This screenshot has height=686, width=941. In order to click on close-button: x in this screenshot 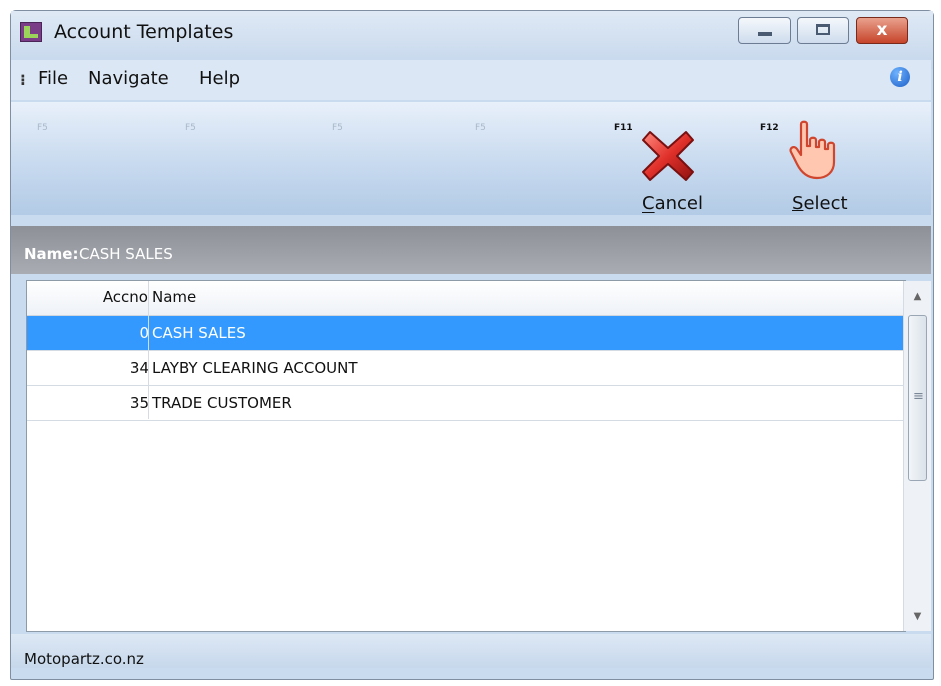, I will do `click(882, 30)`.